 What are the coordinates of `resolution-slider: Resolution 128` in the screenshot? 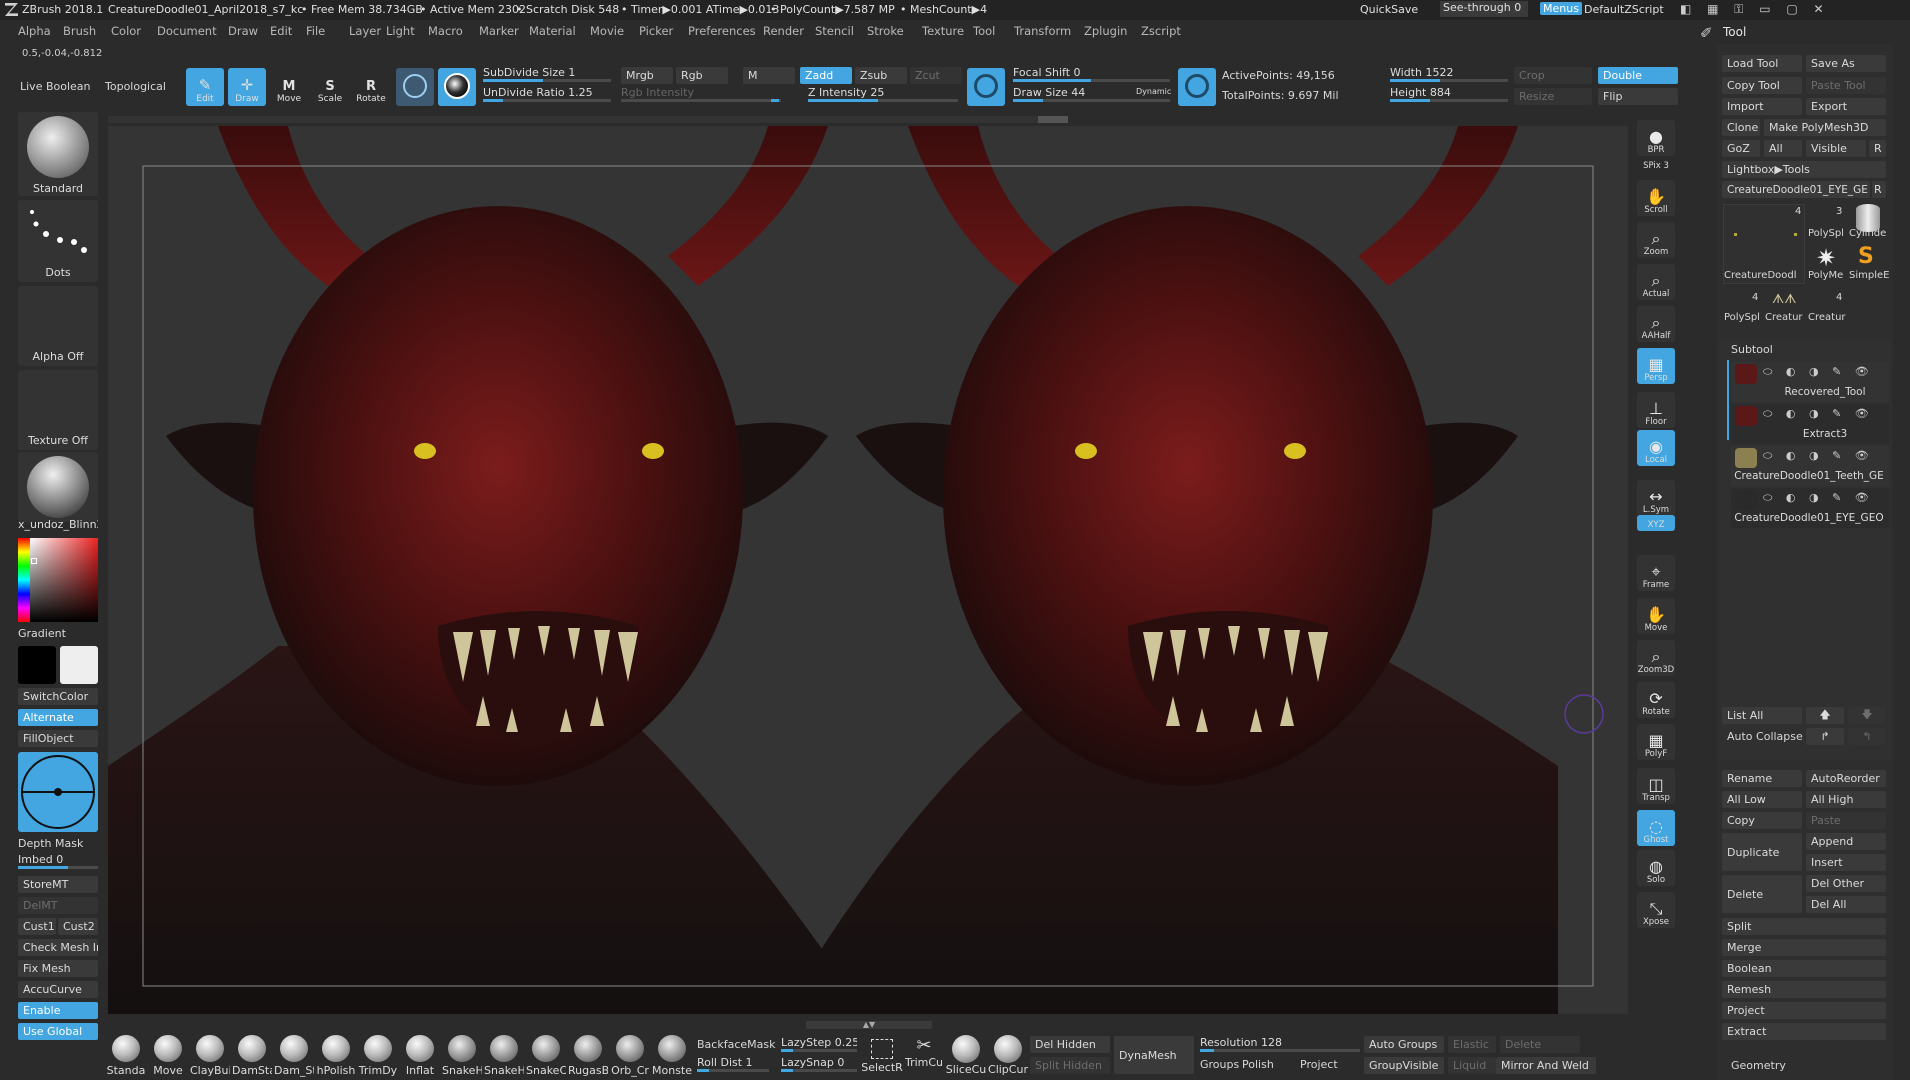 It's located at (1280, 1044).